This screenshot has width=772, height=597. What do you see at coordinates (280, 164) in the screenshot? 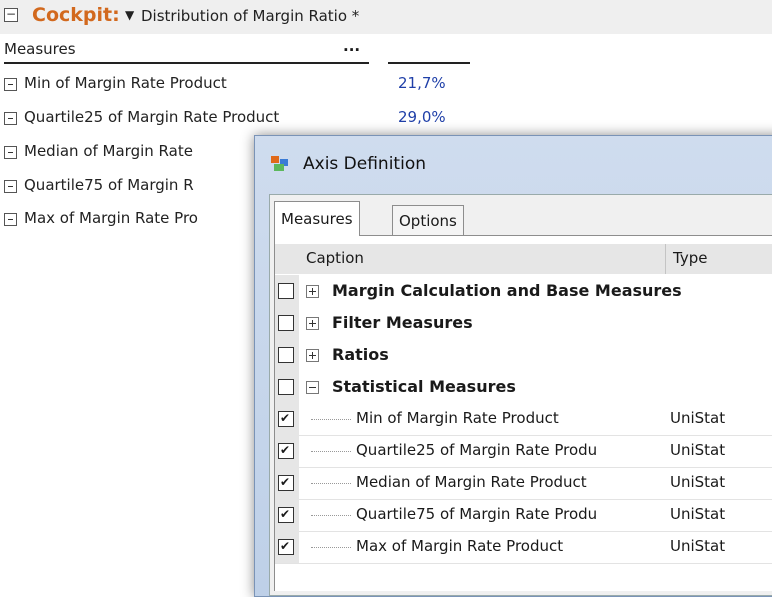
I see `axis-definition-icon` at bounding box center [280, 164].